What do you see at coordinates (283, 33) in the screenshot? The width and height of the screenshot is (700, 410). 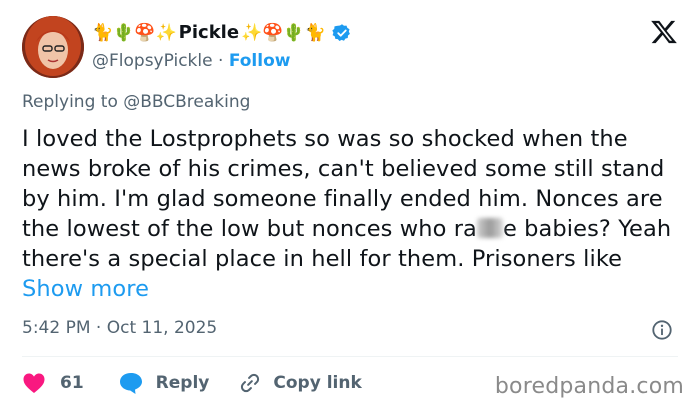 I see `emoji-suffix: ✨🍄🌵🐈` at bounding box center [283, 33].